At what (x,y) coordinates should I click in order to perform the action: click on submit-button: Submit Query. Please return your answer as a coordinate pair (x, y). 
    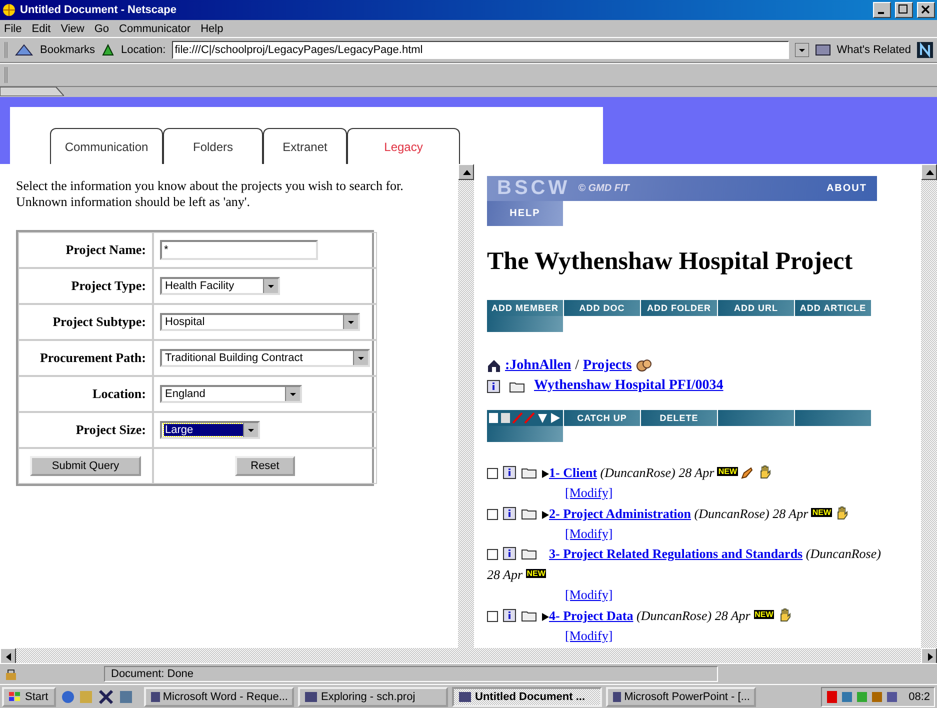
    Looking at the image, I should click on (86, 466).